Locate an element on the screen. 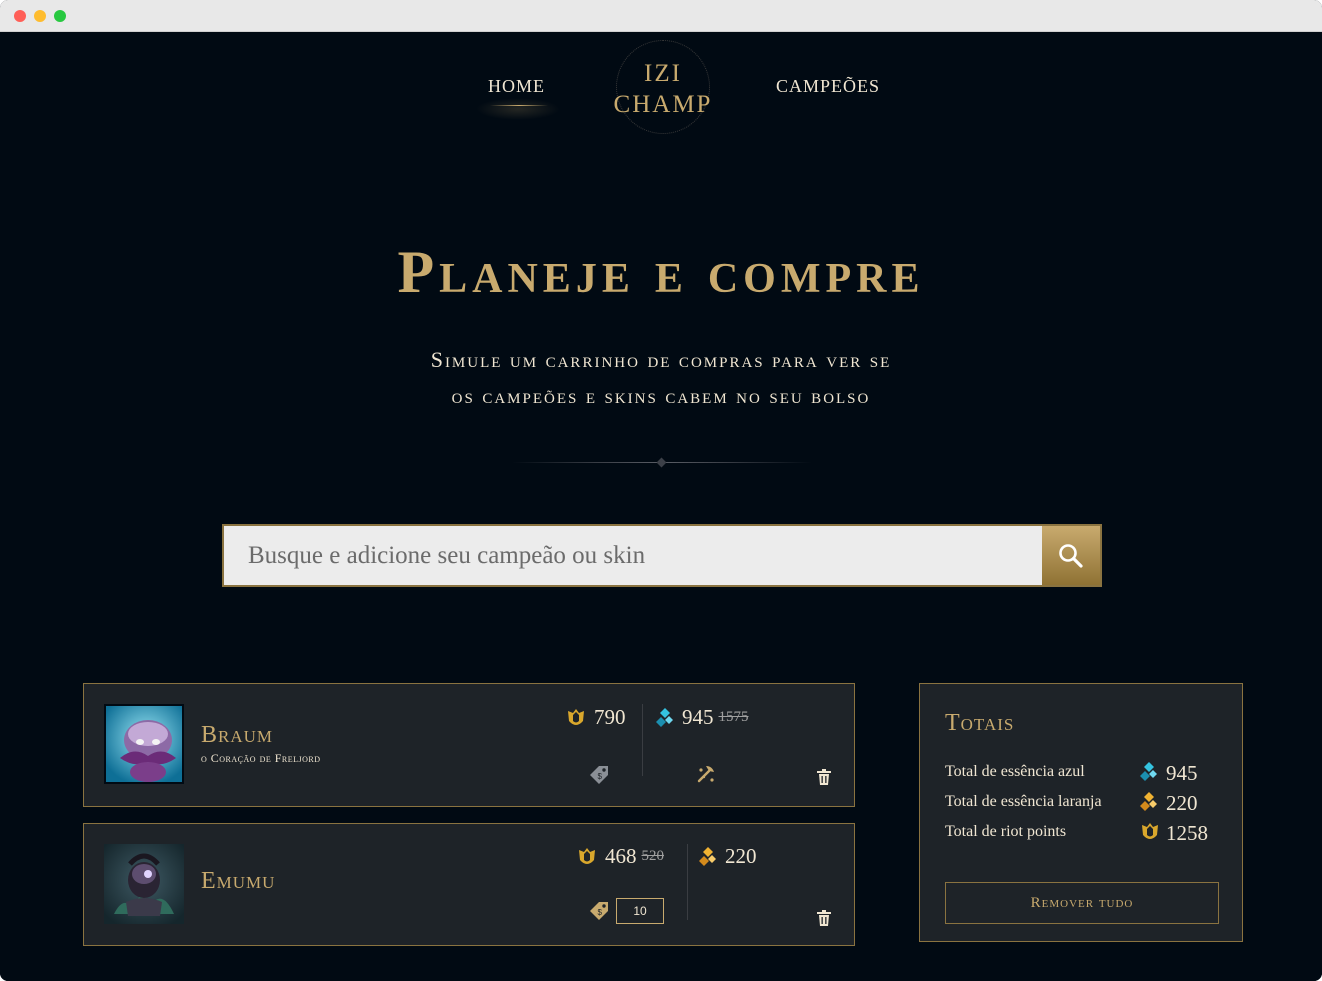  total-blue-essence-label: Total de essência azul is located at coordinates (1015, 771).